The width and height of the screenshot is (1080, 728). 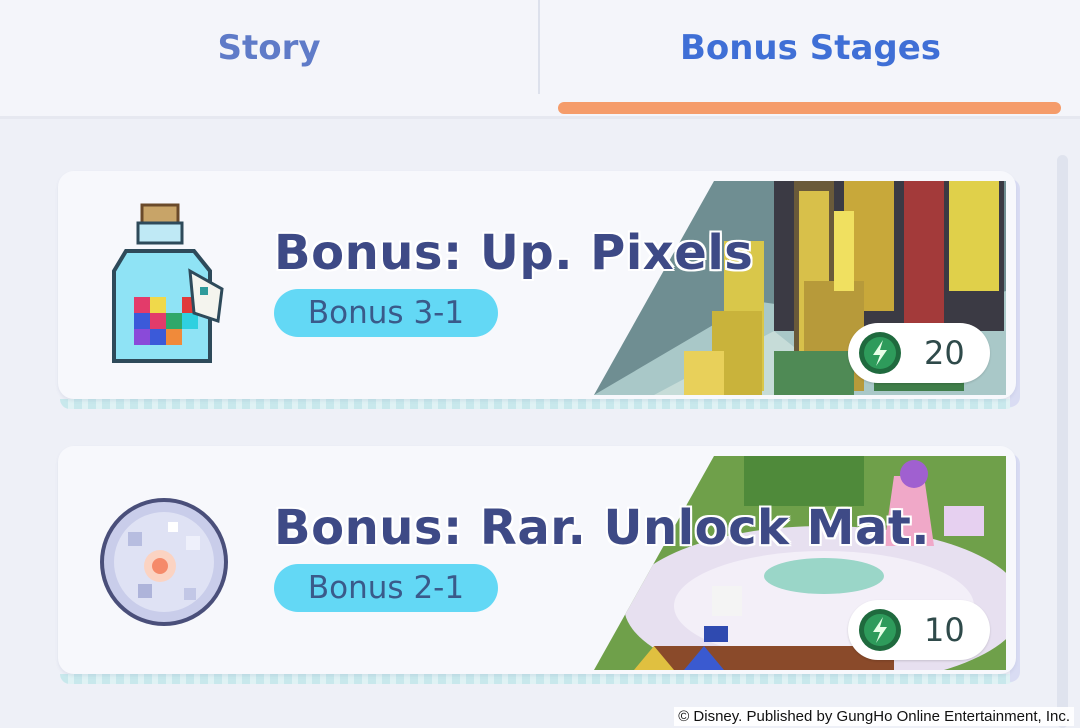 I want to click on crystal-orb-icon, so click(x=164, y=562).